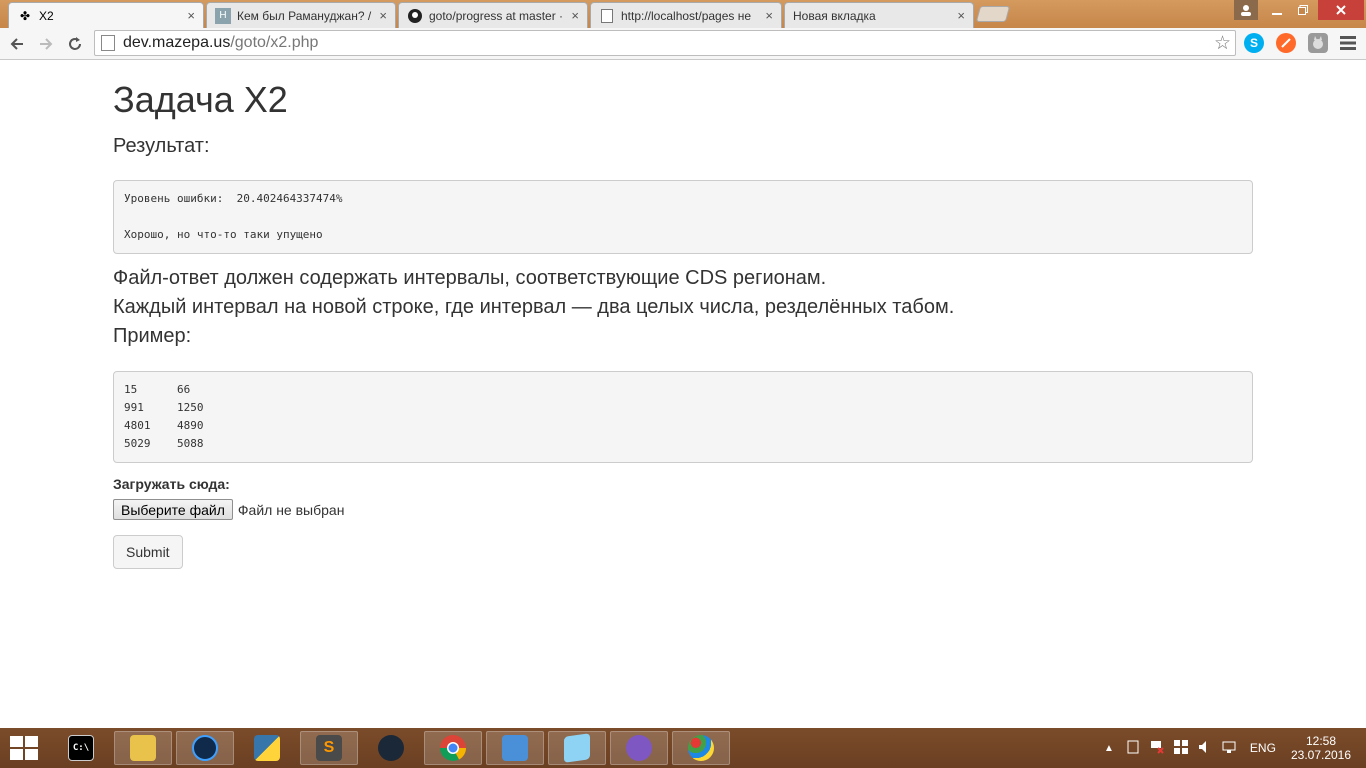 The image size is (1366, 768). Describe the element at coordinates (291, 509) in the screenshot. I see `file-status: Файл не выбран` at that location.